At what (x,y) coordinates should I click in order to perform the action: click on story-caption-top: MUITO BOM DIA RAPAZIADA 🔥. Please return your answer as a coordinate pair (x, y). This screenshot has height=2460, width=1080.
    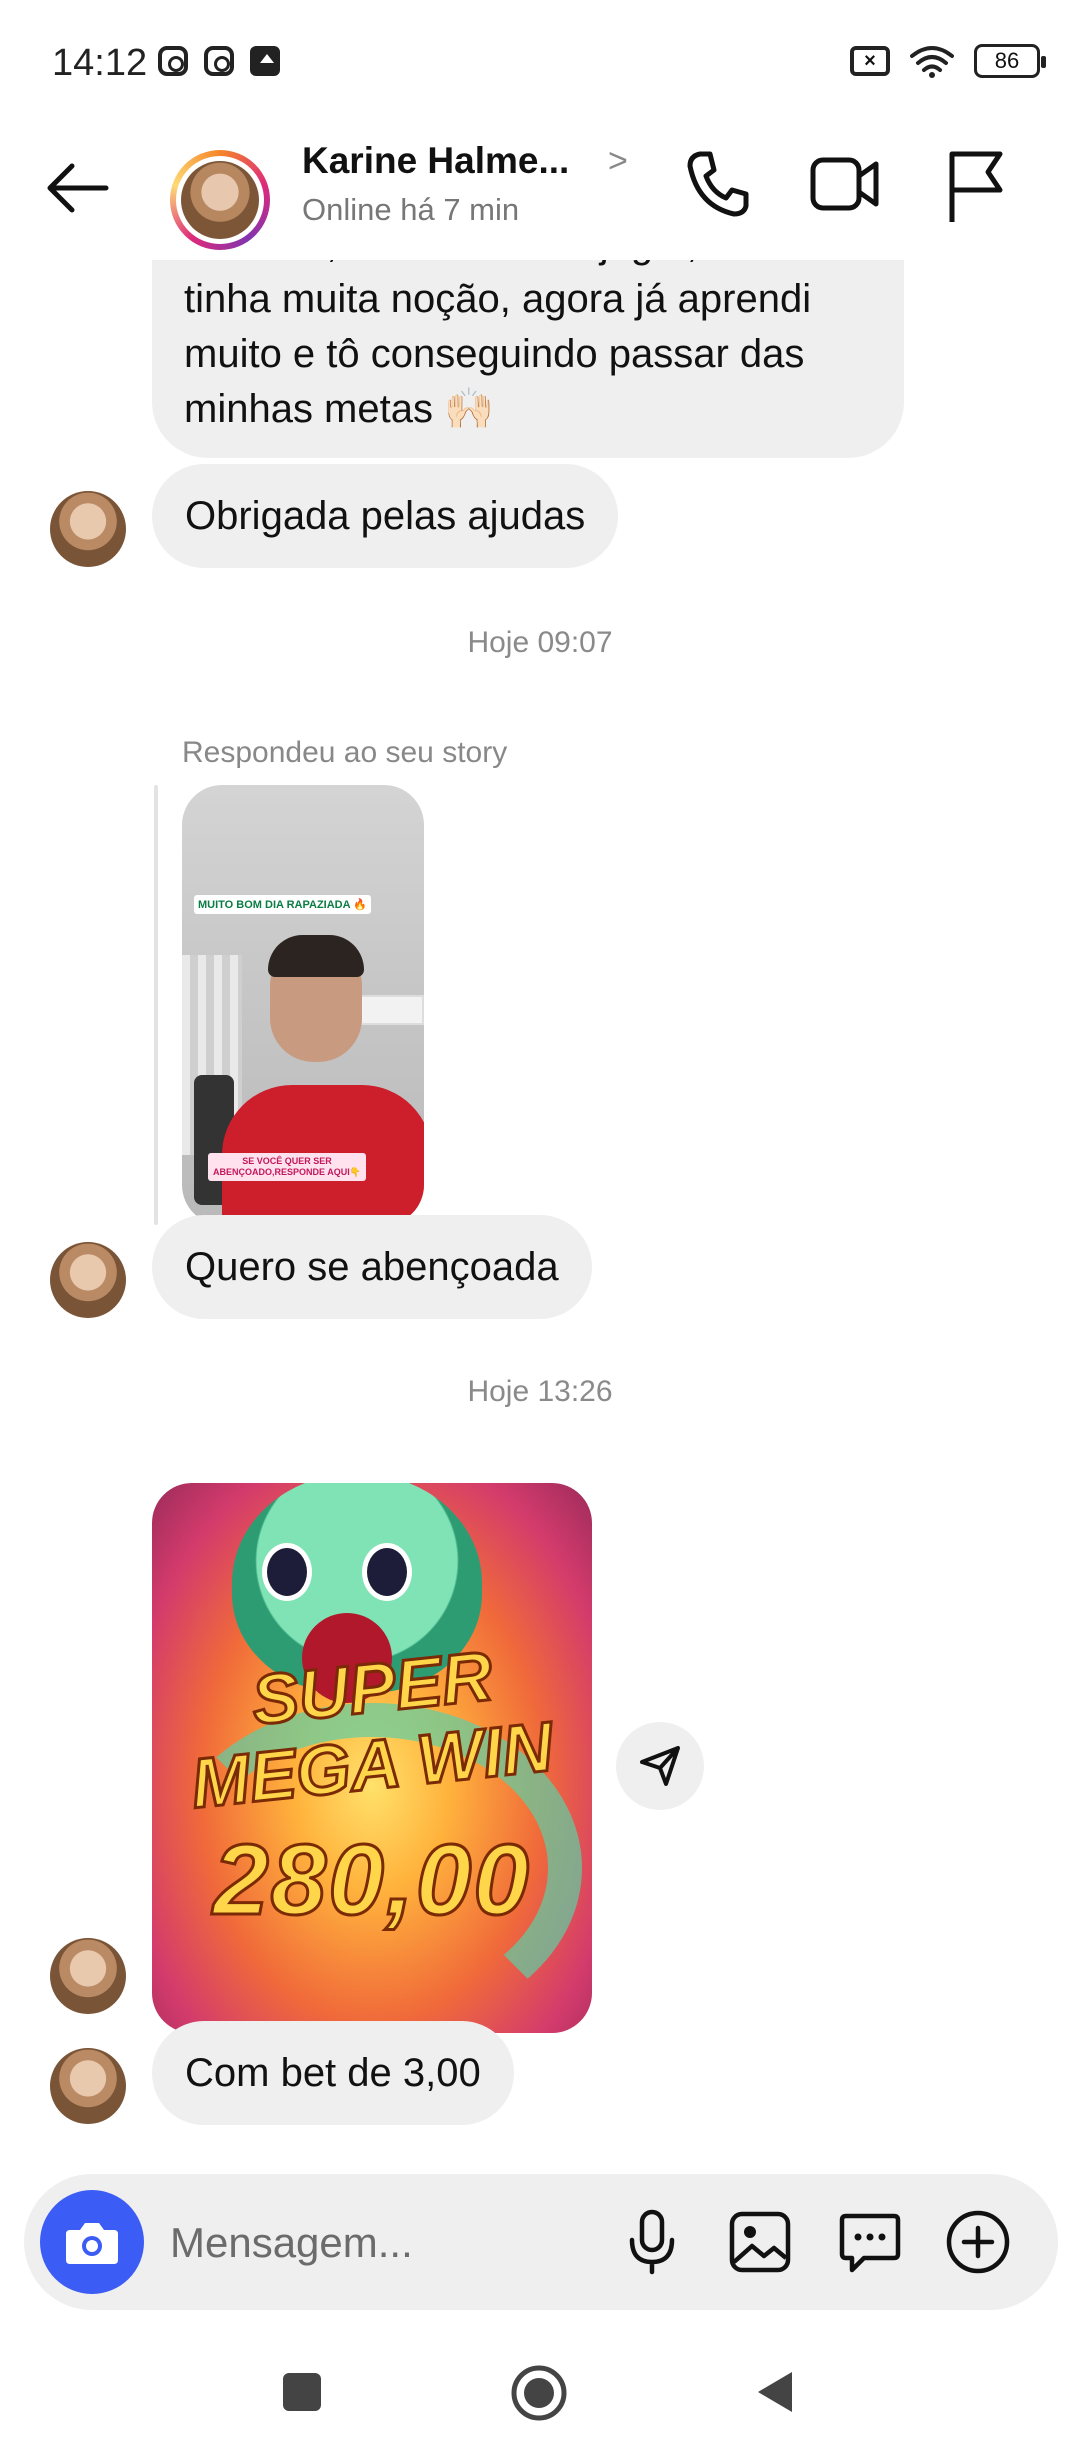
    Looking at the image, I should click on (282, 904).